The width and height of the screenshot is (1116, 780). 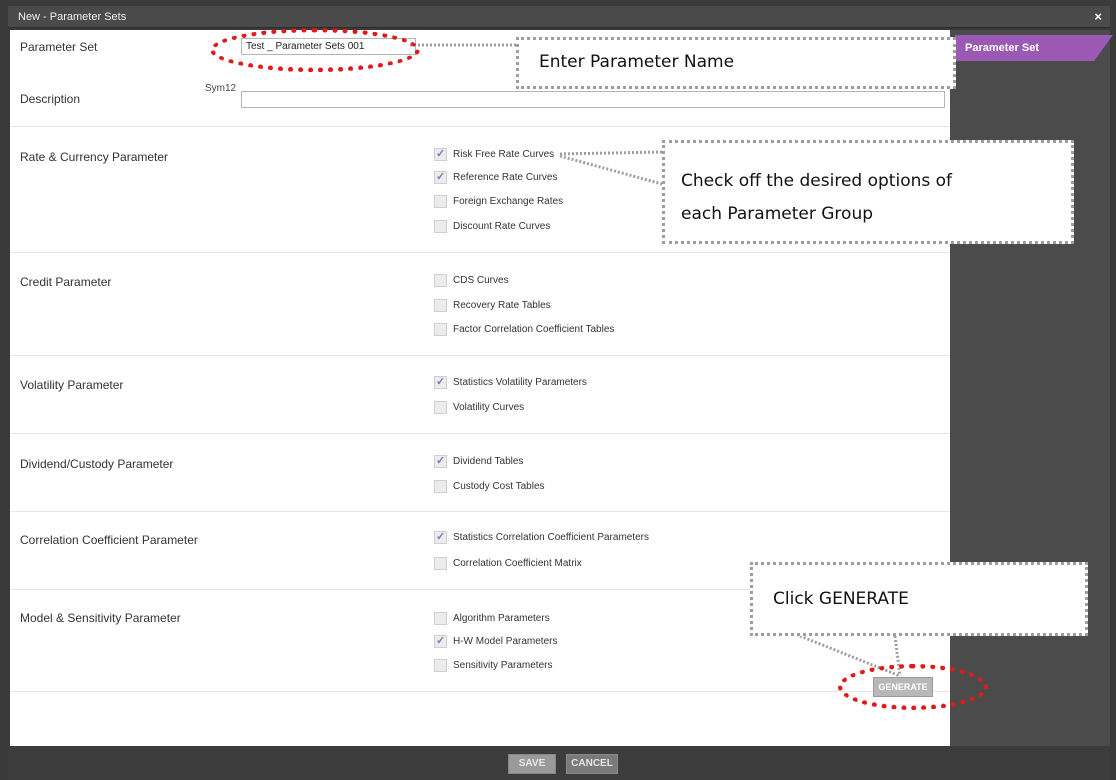 What do you see at coordinates (221, 88) in the screenshot?
I see `sym-hint: Sym12` at bounding box center [221, 88].